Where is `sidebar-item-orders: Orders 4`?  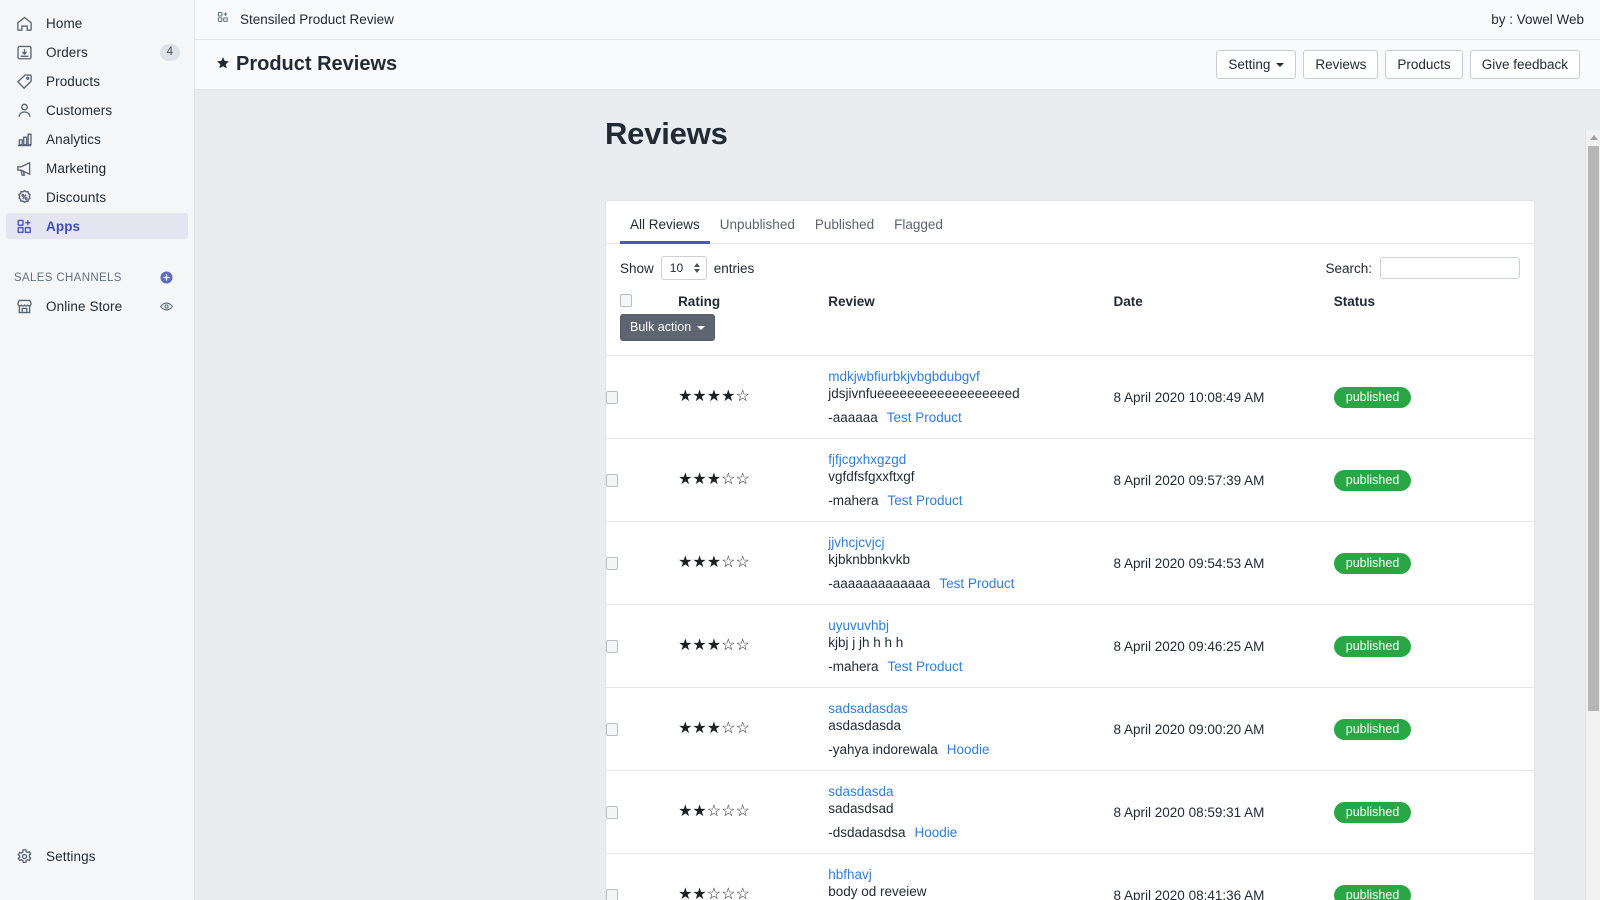 sidebar-item-orders: Orders 4 is located at coordinates (97, 52).